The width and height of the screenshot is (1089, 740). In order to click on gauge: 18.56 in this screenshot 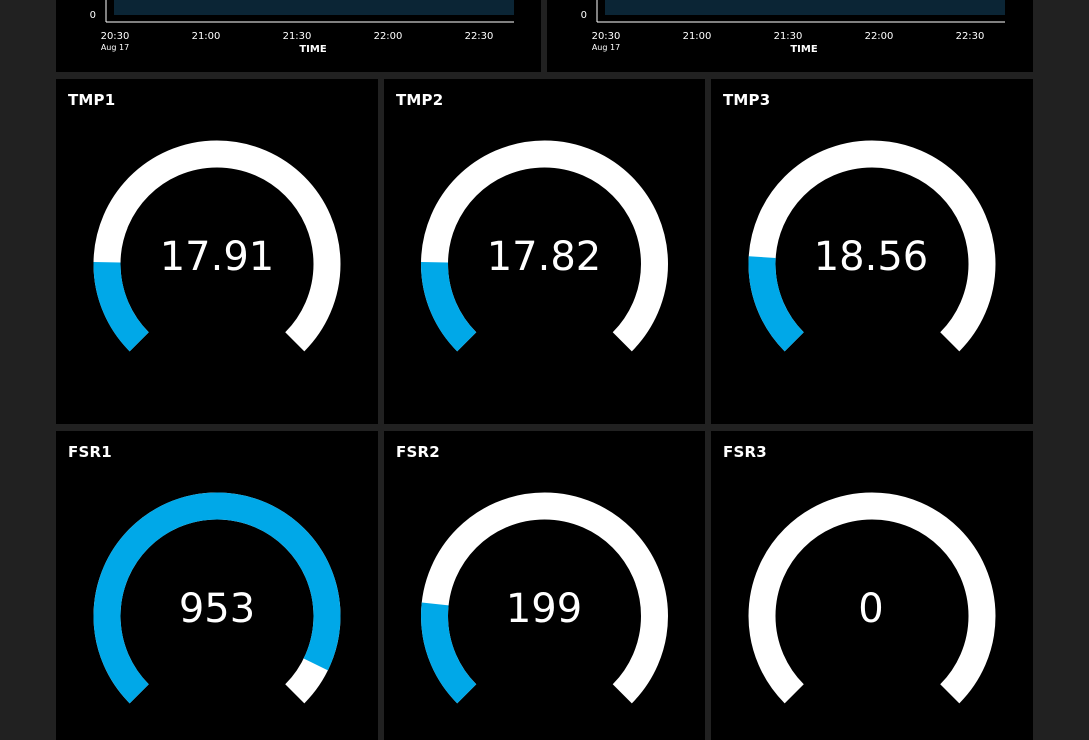, I will do `click(872, 246)`.